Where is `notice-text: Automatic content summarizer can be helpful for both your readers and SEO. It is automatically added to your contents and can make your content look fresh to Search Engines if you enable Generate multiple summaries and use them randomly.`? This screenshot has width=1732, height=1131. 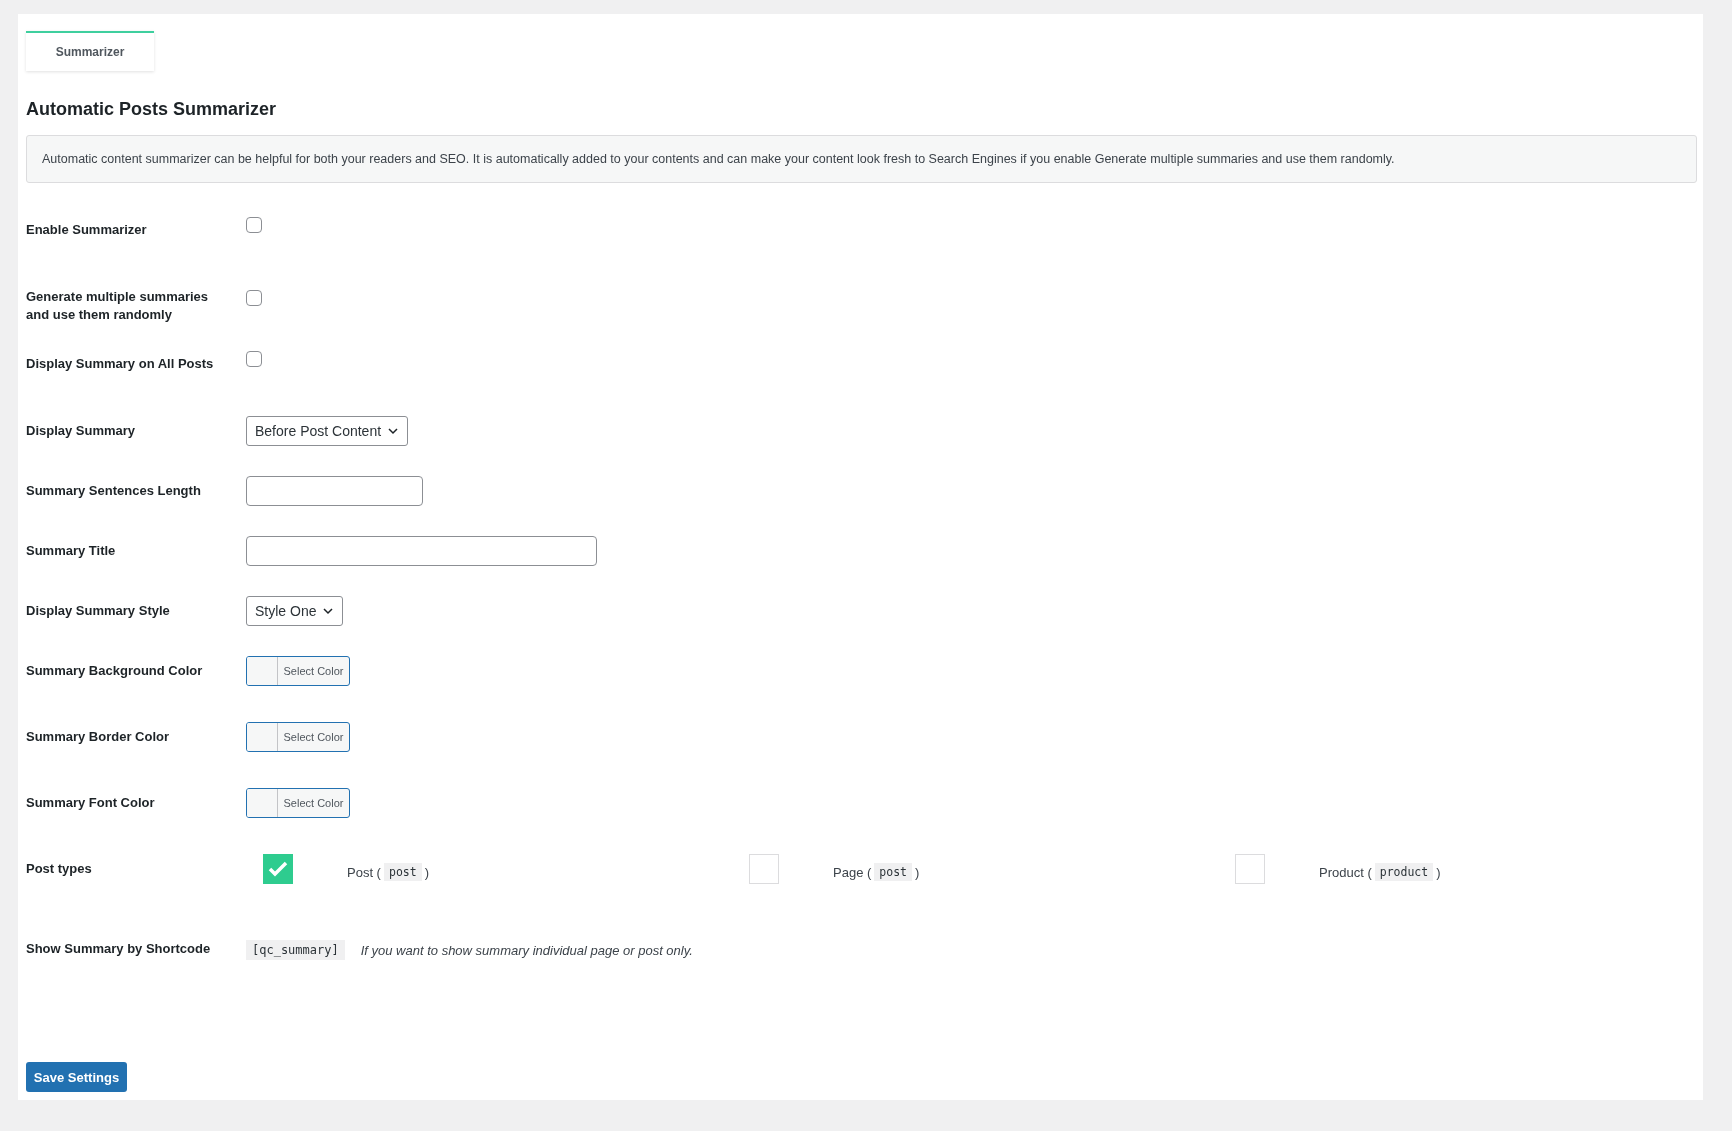 notice-text: Automatic content summarizer can be helpful for both your readers and SEO. It is automatically added to your contents and can make your content look fresh to Search Engines if you enable Generate multiple summaries and use them randomly. is located at coordinates (861, 159).